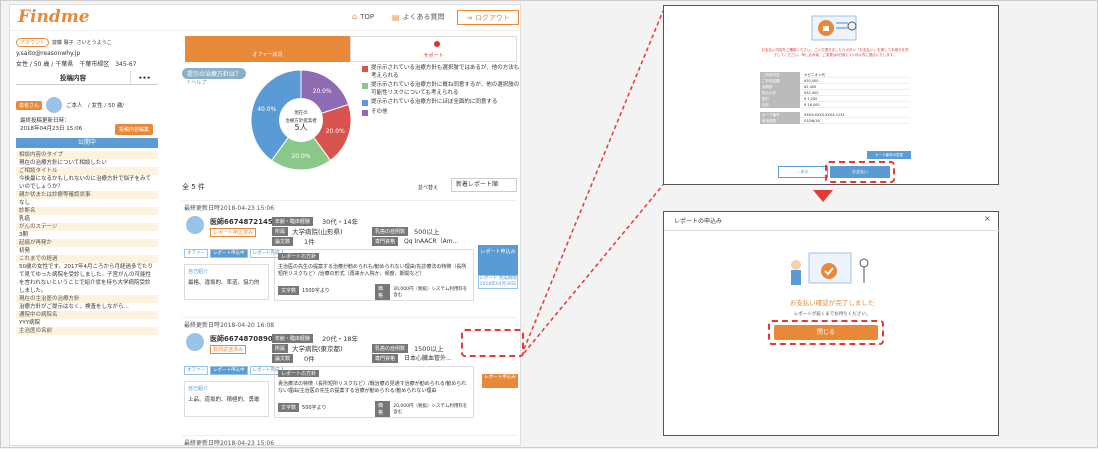  I want to click on payment-key: 有効期限, so click(780, 121).